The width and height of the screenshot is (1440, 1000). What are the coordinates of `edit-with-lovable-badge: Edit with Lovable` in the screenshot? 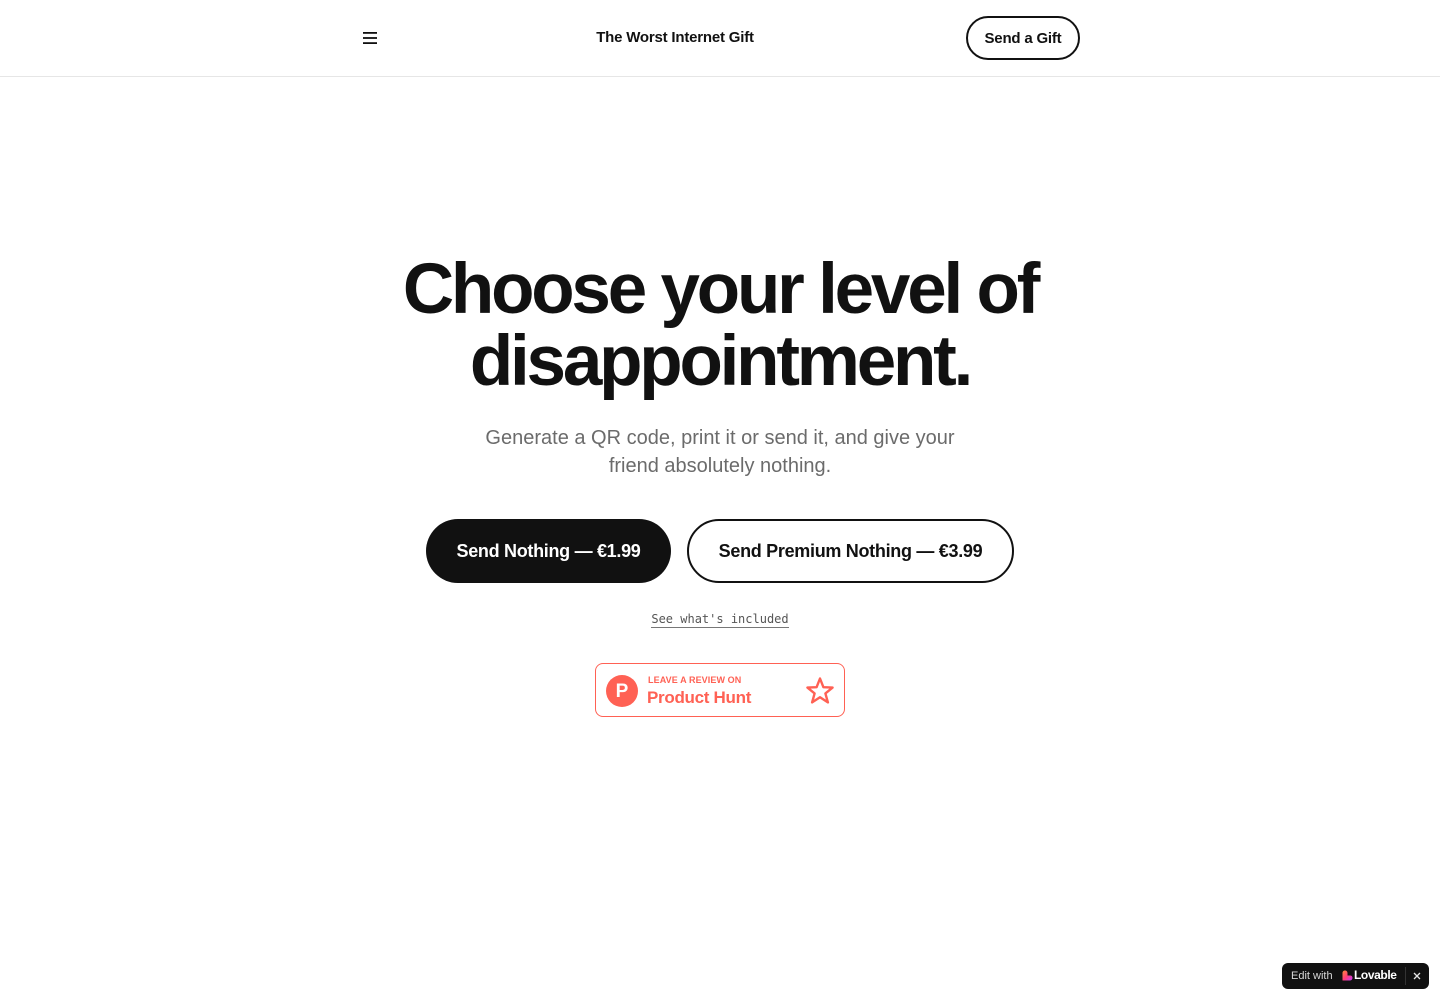 It's located at (1355, 976).